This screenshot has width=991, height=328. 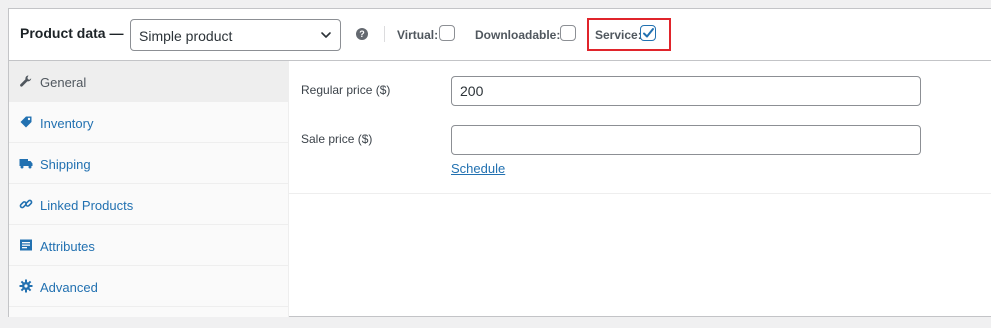 What do you see at coordinates (686, 140) in the screenshot?
I see `sale-price-input` at bounding box center [686, 140].